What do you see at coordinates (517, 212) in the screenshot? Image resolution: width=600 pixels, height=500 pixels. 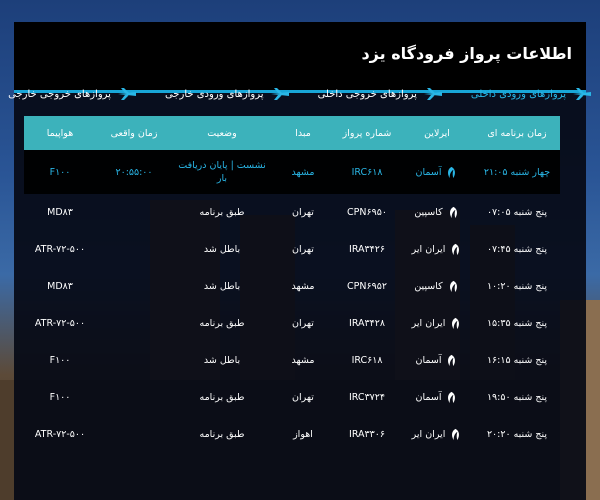 I see `scheduled-time-cell: پنج شنبه ۰۷:۰۵` at bounding box center [517, 212].